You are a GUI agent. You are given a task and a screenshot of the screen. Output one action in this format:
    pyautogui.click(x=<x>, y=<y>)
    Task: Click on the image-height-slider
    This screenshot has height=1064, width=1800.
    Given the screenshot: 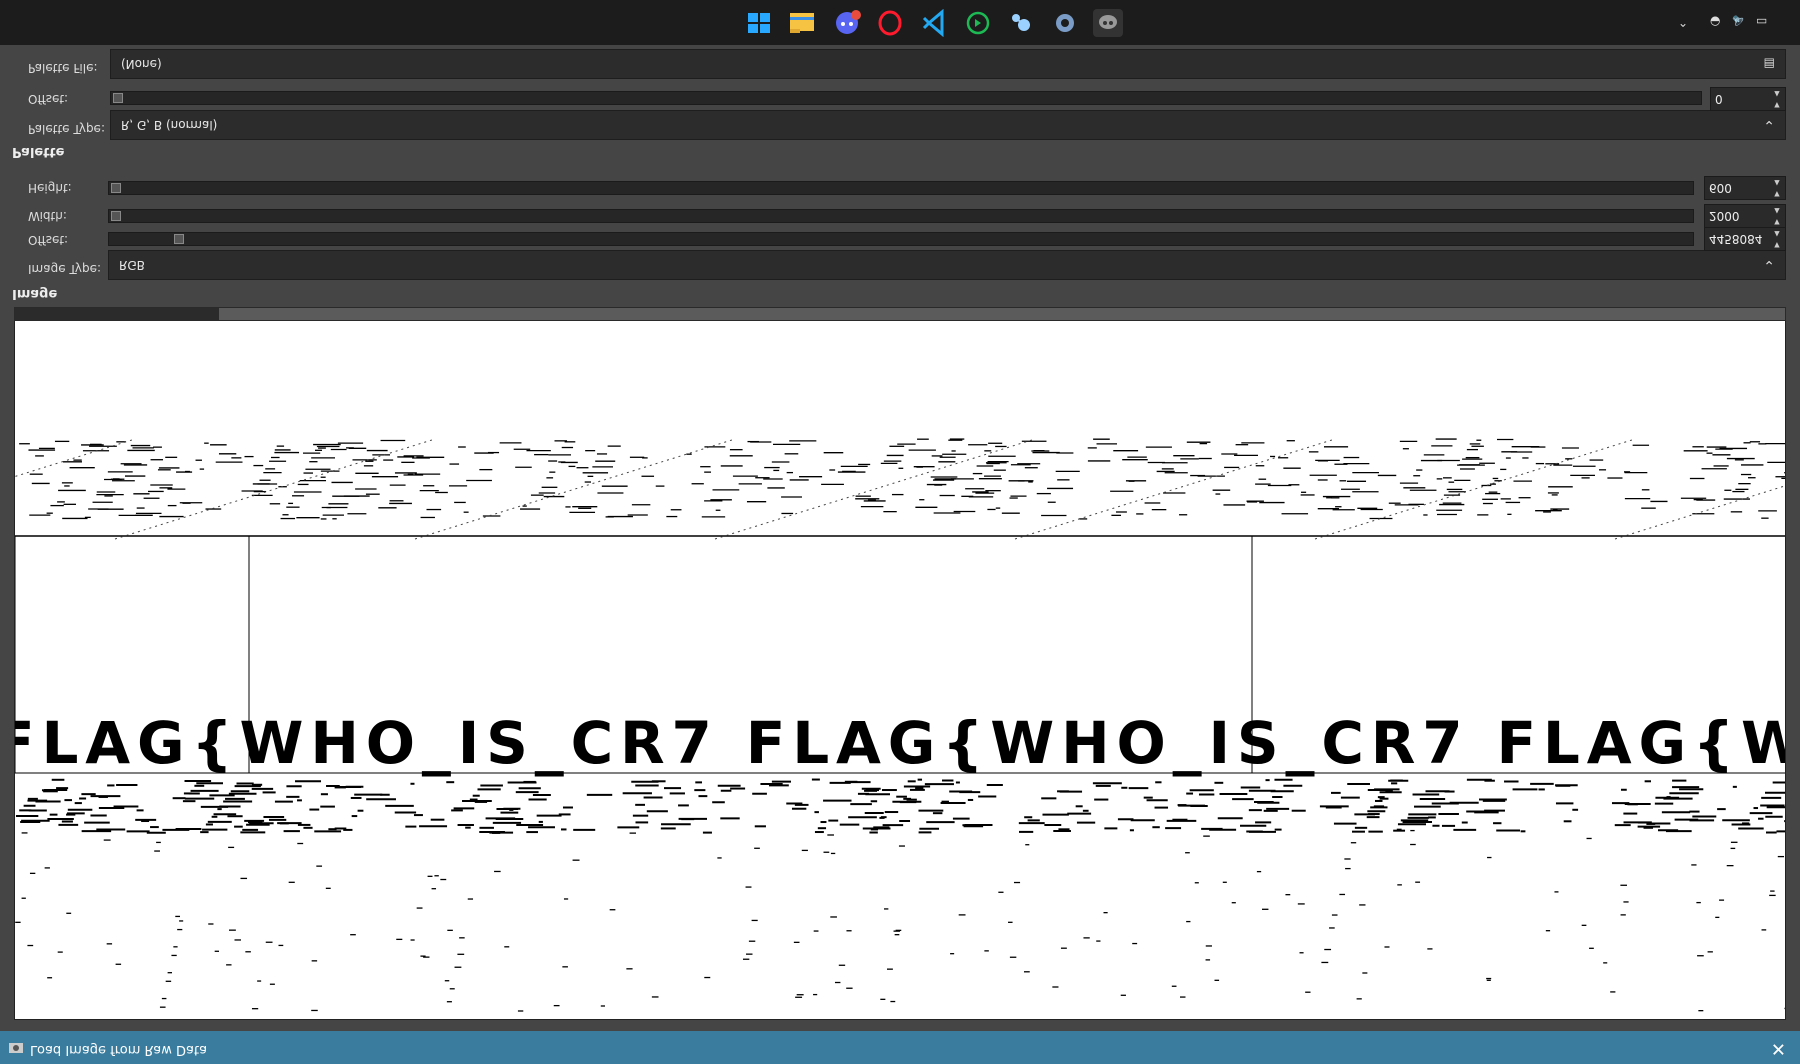 What is the action you would take?
    pyautogui.click(x=901, y=188)
    